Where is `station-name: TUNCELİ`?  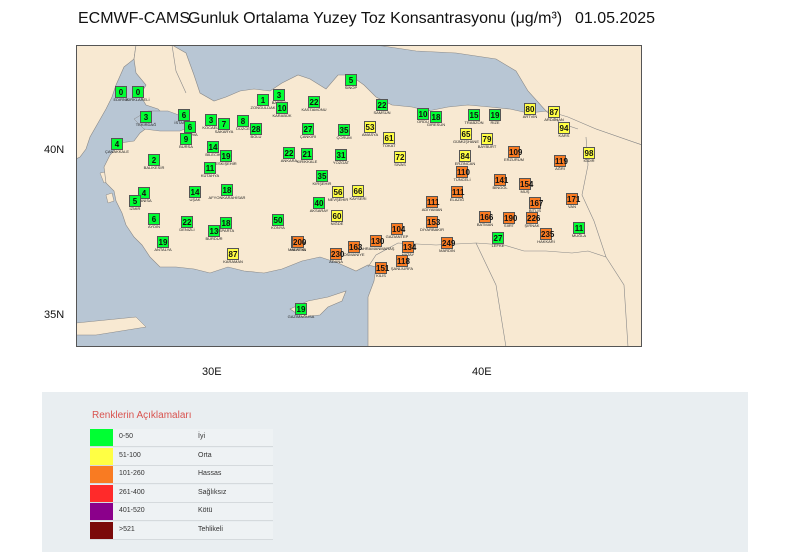
station-name: TUNCELİ is located at coordinates (462, 179).